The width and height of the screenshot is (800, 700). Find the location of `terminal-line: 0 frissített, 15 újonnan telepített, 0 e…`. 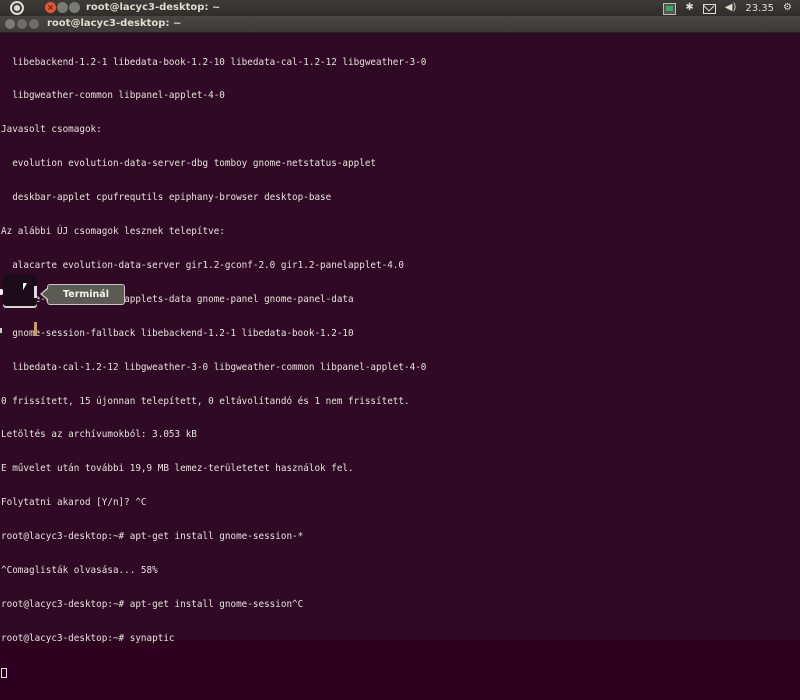

terminal-line: 0 frissített, 15 újonnan telepített, 0 e… is located at coordinates (205, 401).